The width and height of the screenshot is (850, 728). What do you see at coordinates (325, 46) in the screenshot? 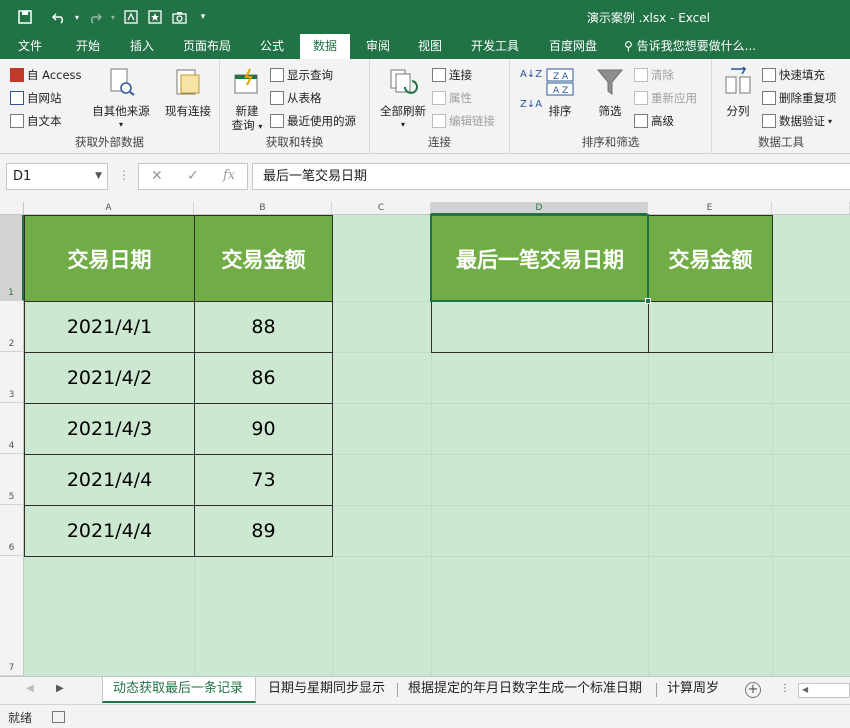
I see `tab-data: 数据` at bounding box center [325, 46].